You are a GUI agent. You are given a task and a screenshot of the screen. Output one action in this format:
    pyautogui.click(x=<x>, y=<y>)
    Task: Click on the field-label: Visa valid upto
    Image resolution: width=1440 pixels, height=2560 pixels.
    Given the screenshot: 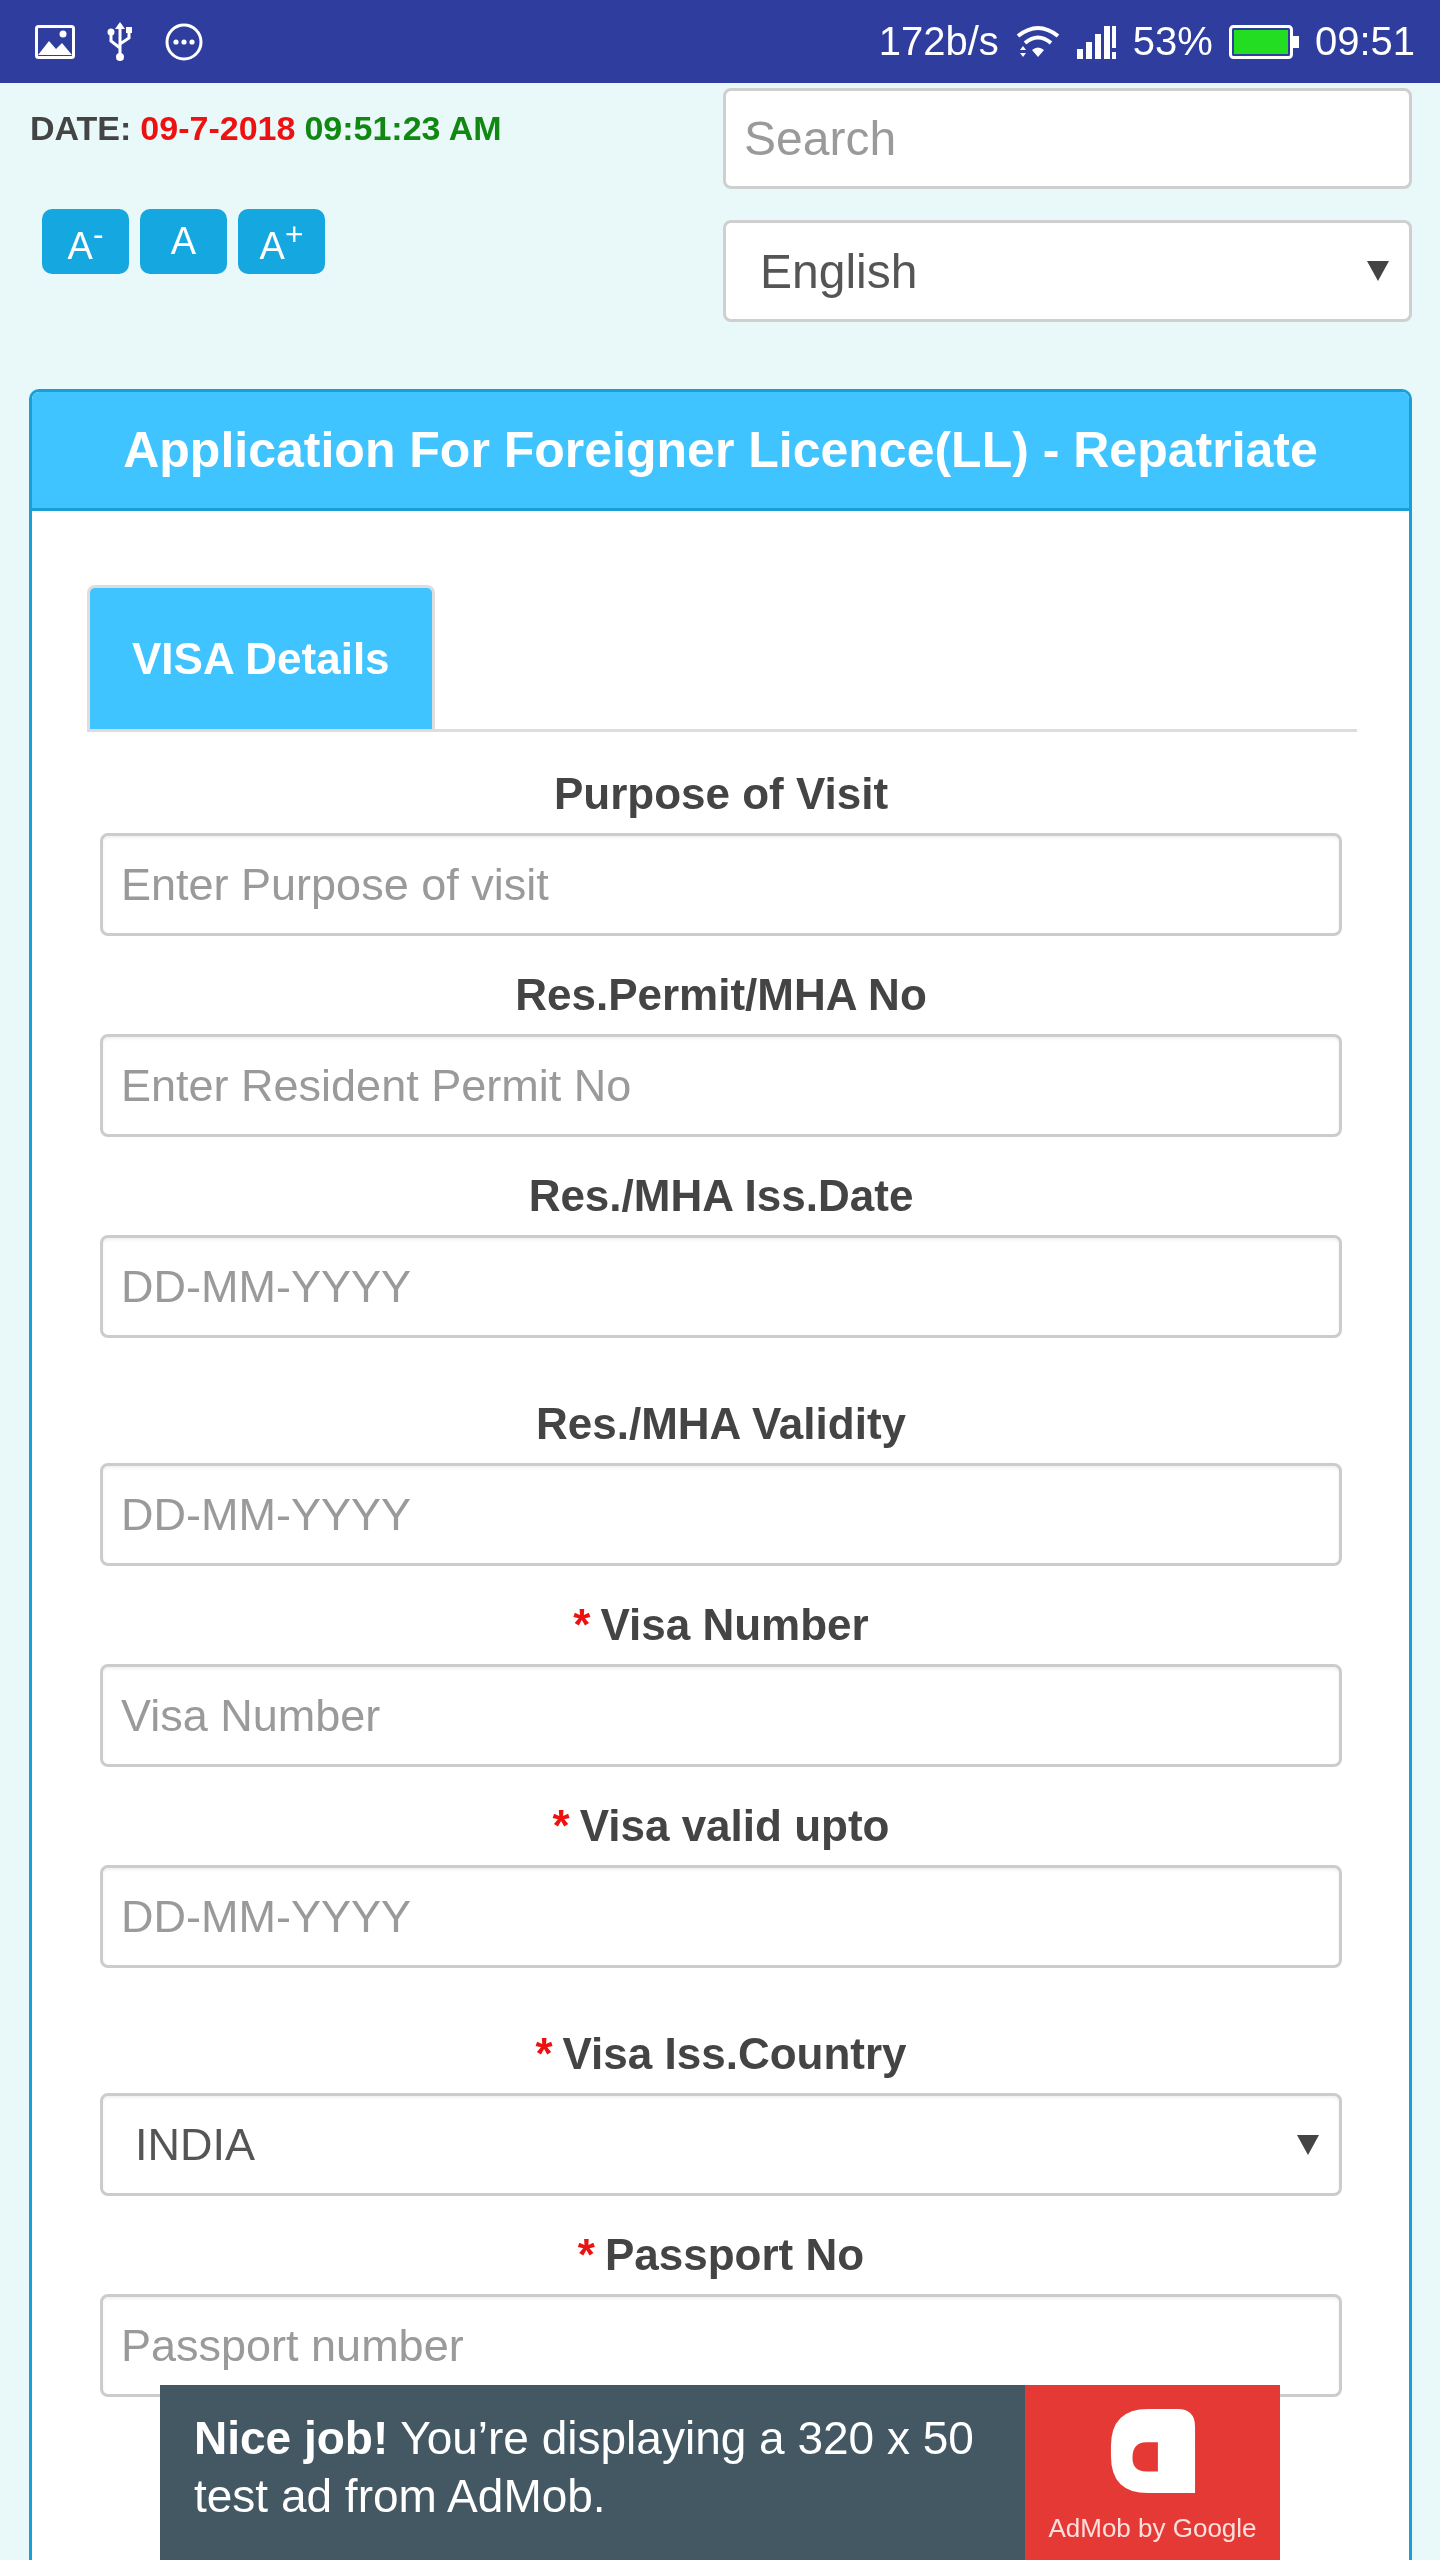 What is the action you would take?
    pyautogui.click(x=734, y=1825)
    